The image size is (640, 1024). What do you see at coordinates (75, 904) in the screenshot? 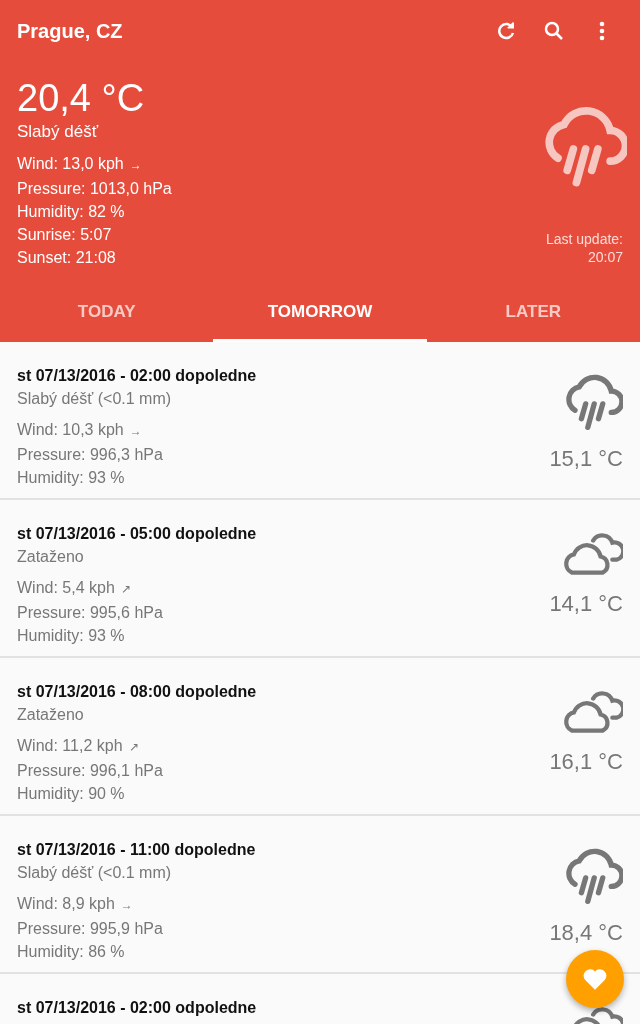
I see `wind-text: Wind: 8,9 kph →` at bounding box center [75, 904].